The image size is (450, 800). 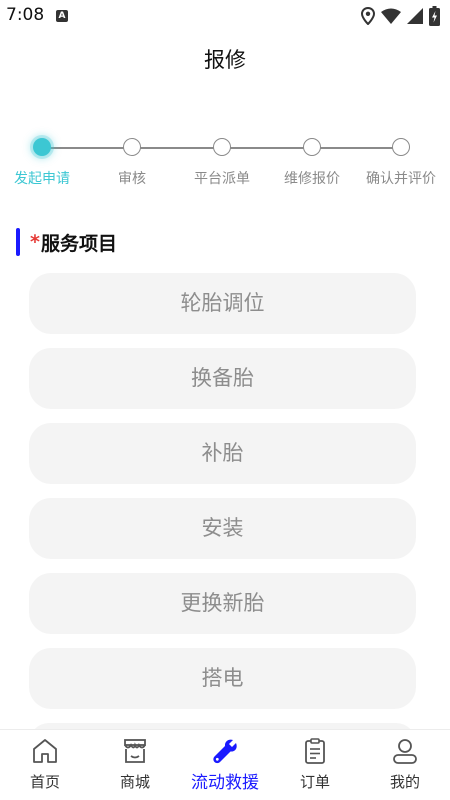 What do you see at coordinates (391, 16) in the screenshot?
I see `wifi-icon` at bounding box center [391, 16].